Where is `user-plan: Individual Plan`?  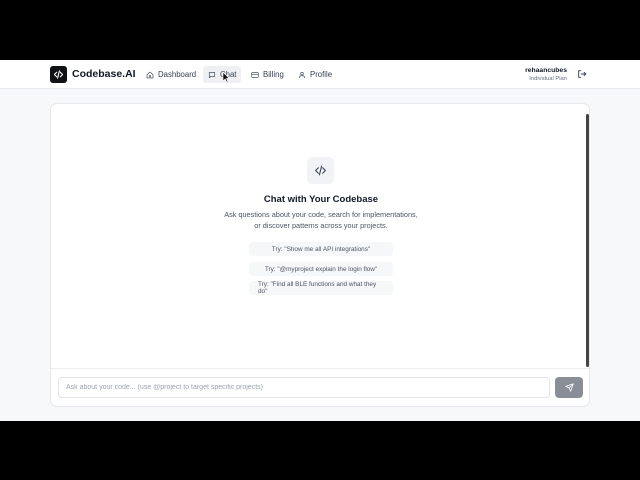
user-plan: Individual Plan is located at coordinates (548, 79).